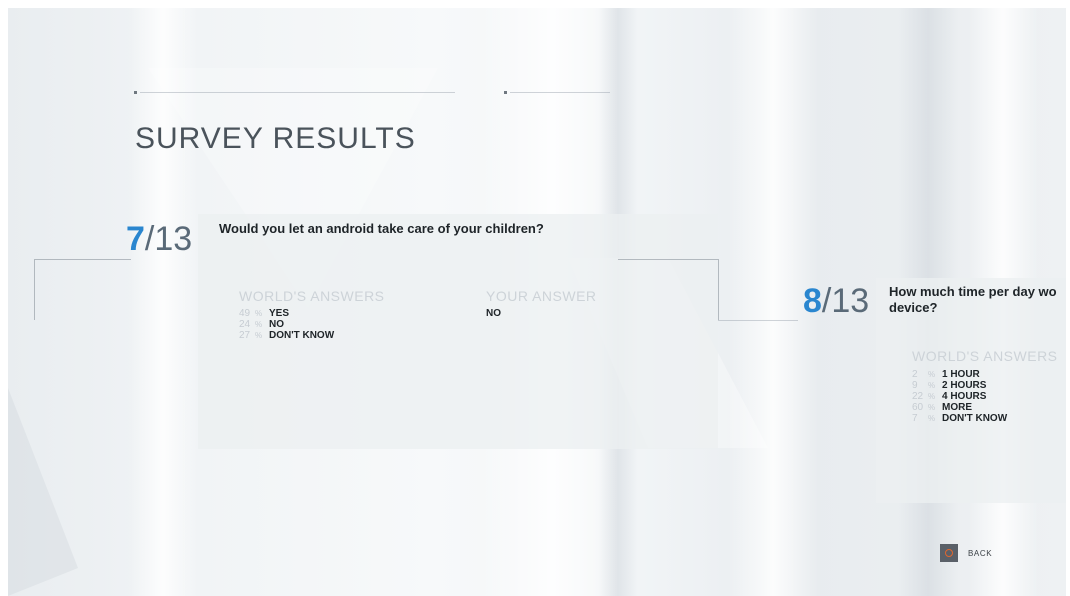  What do you see at coordinates (245, 324) in the screenshot?
I see `answer-percent: 24` at bounding box center [245, 324].